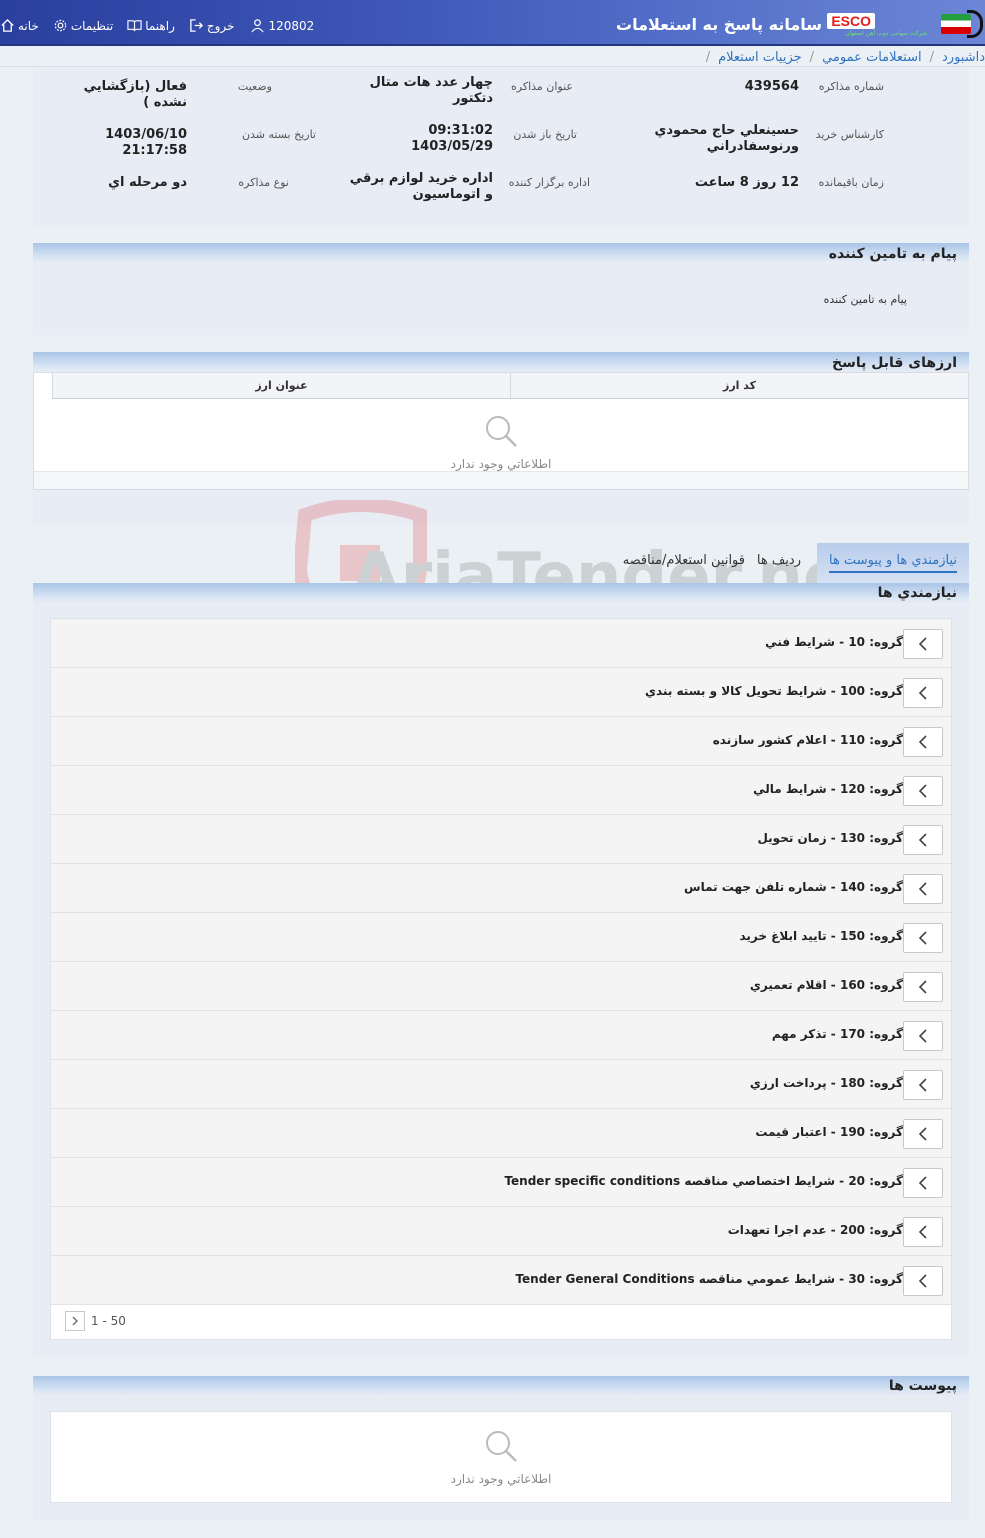  What do you see at coordinates (501, 1386) in the screenshot?
I see `panel-header: پیوست ها` at bounding box center [501, 1386].